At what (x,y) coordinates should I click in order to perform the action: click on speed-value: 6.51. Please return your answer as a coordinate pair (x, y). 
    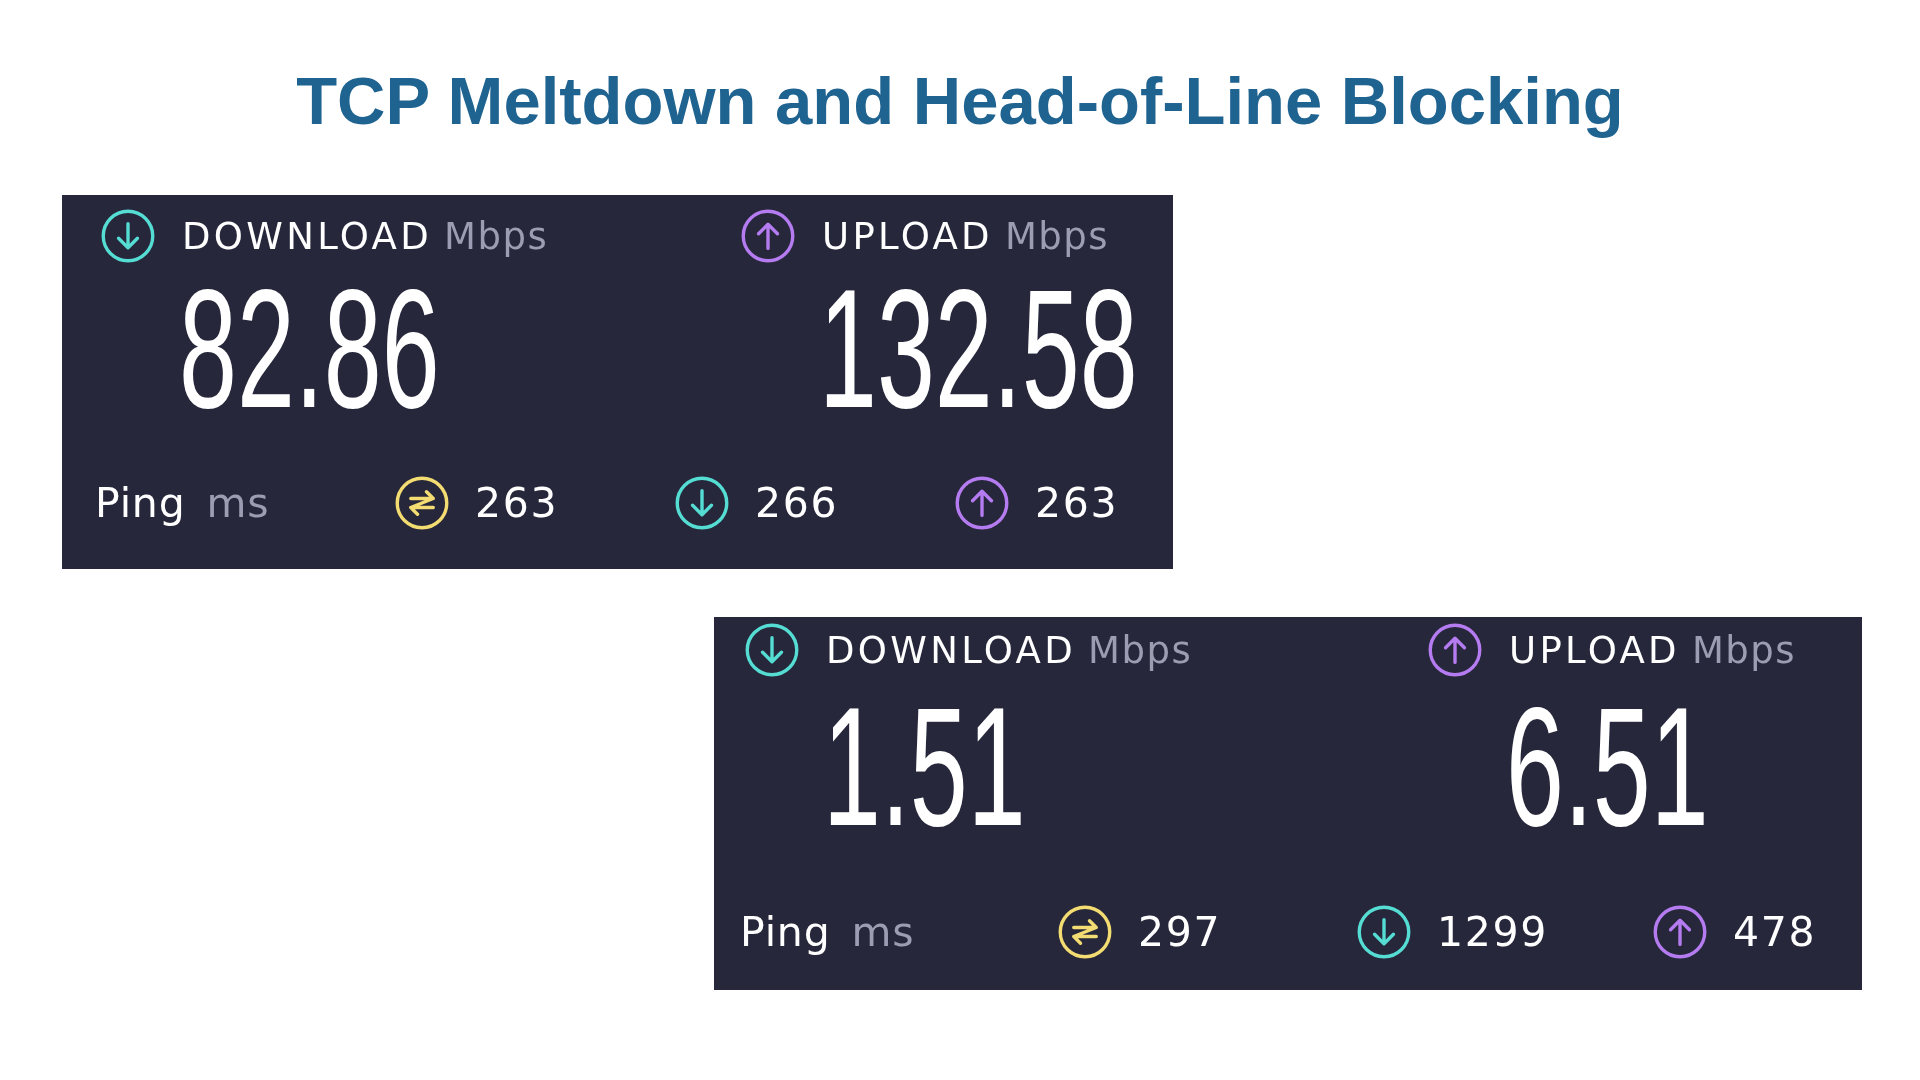
    Looking at the image, I should click on (1607, 767).